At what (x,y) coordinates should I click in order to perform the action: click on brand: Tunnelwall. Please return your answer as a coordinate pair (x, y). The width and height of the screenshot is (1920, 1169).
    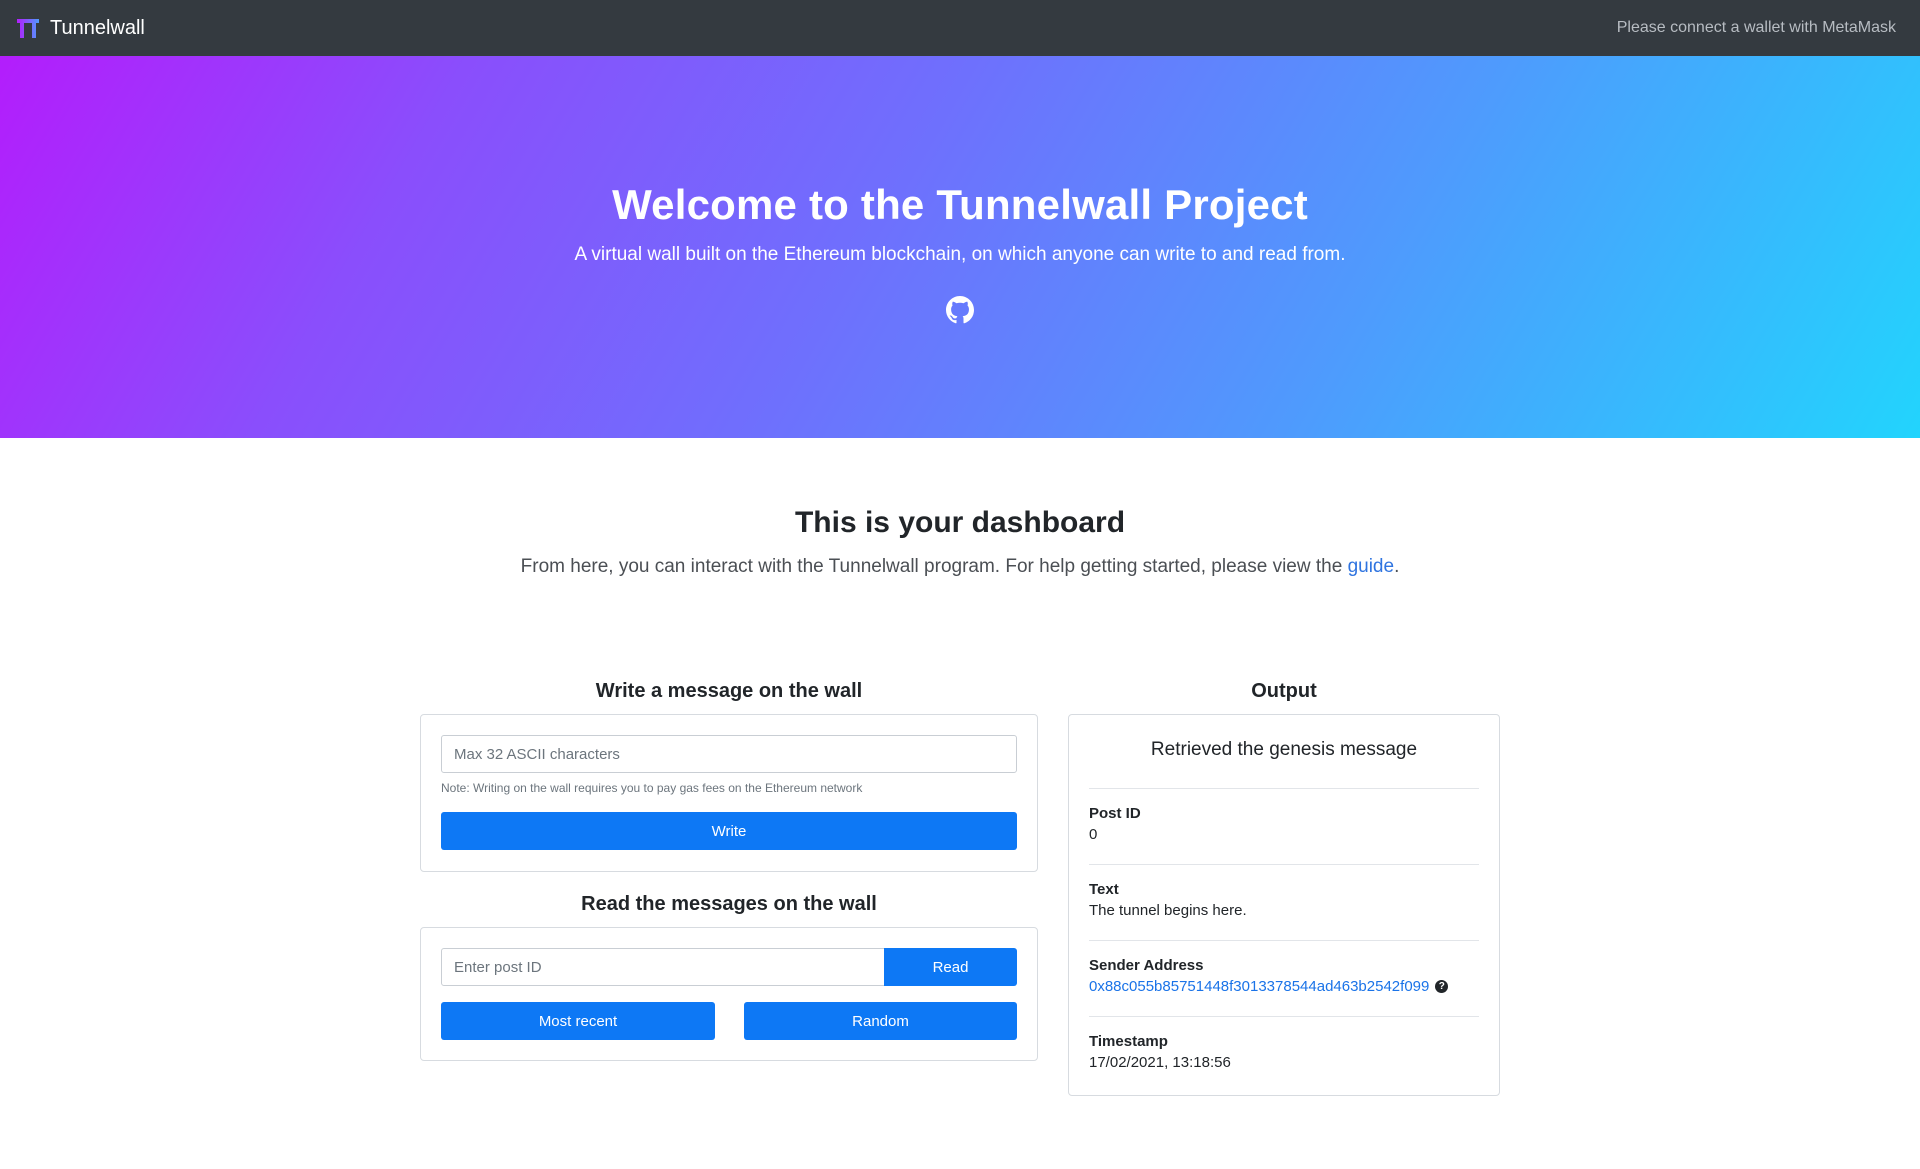
    Looking at the image, I should click on (80, 28).